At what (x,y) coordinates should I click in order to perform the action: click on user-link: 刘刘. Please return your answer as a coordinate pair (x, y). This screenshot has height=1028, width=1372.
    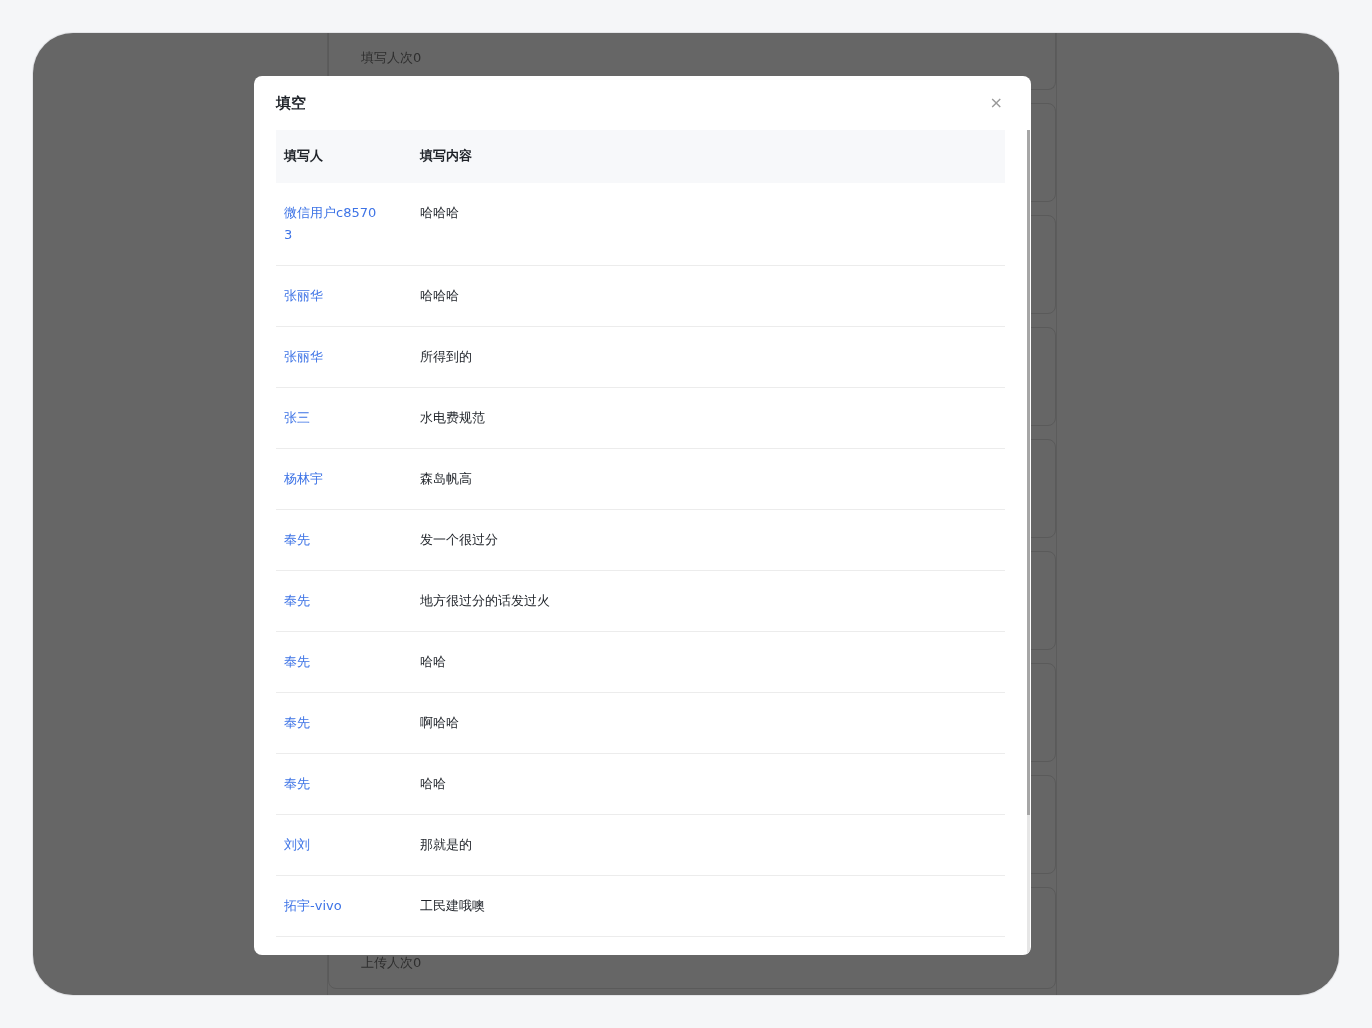
    Looking at the image, I should click on (332, 845).